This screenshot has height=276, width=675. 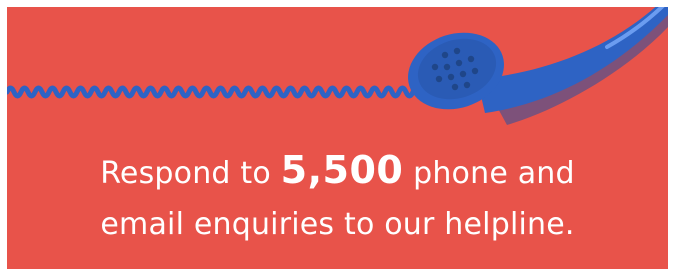 What do you see at coordinates (218, 92) in the screenshot?
I see `coiled-cord-icon` at bounding box center [218, 92].